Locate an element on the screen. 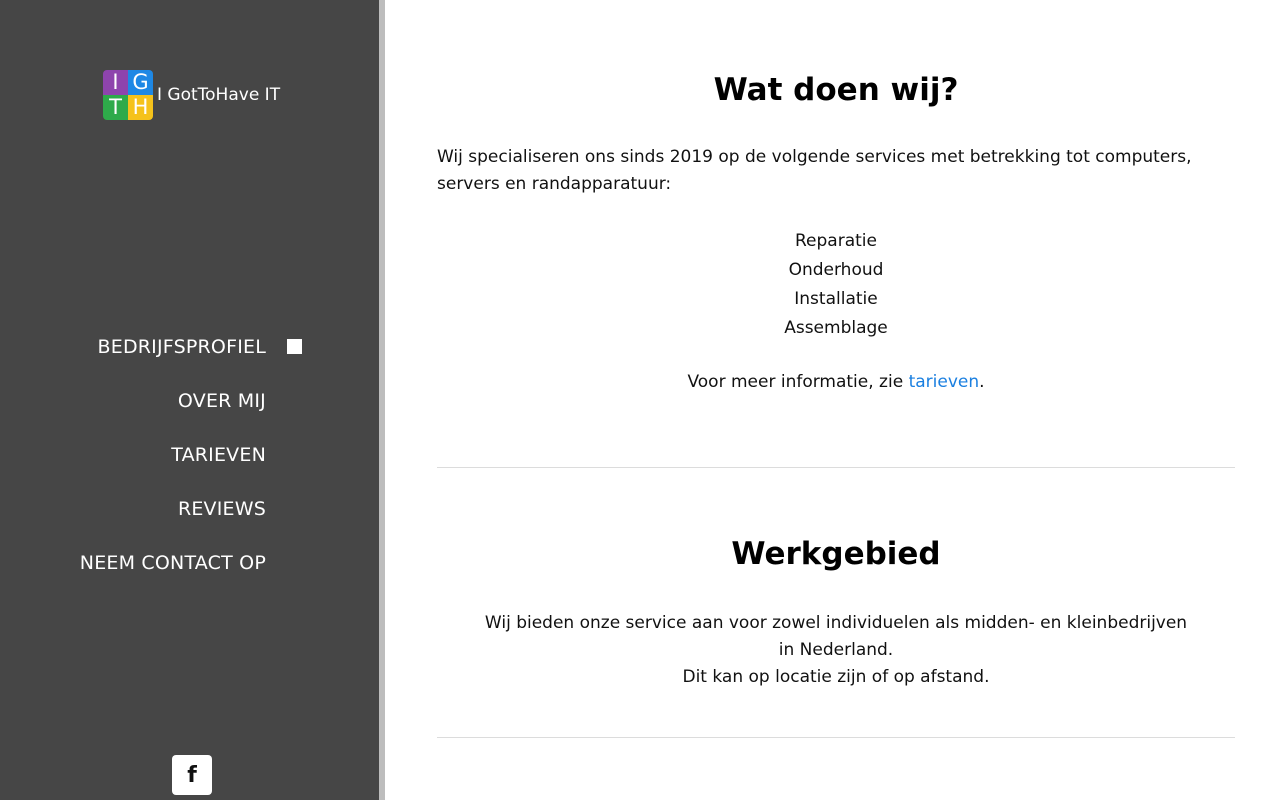 This screenshot has width=1280, height=800. list-item: Reparatie is located at coordinates (836, 241).